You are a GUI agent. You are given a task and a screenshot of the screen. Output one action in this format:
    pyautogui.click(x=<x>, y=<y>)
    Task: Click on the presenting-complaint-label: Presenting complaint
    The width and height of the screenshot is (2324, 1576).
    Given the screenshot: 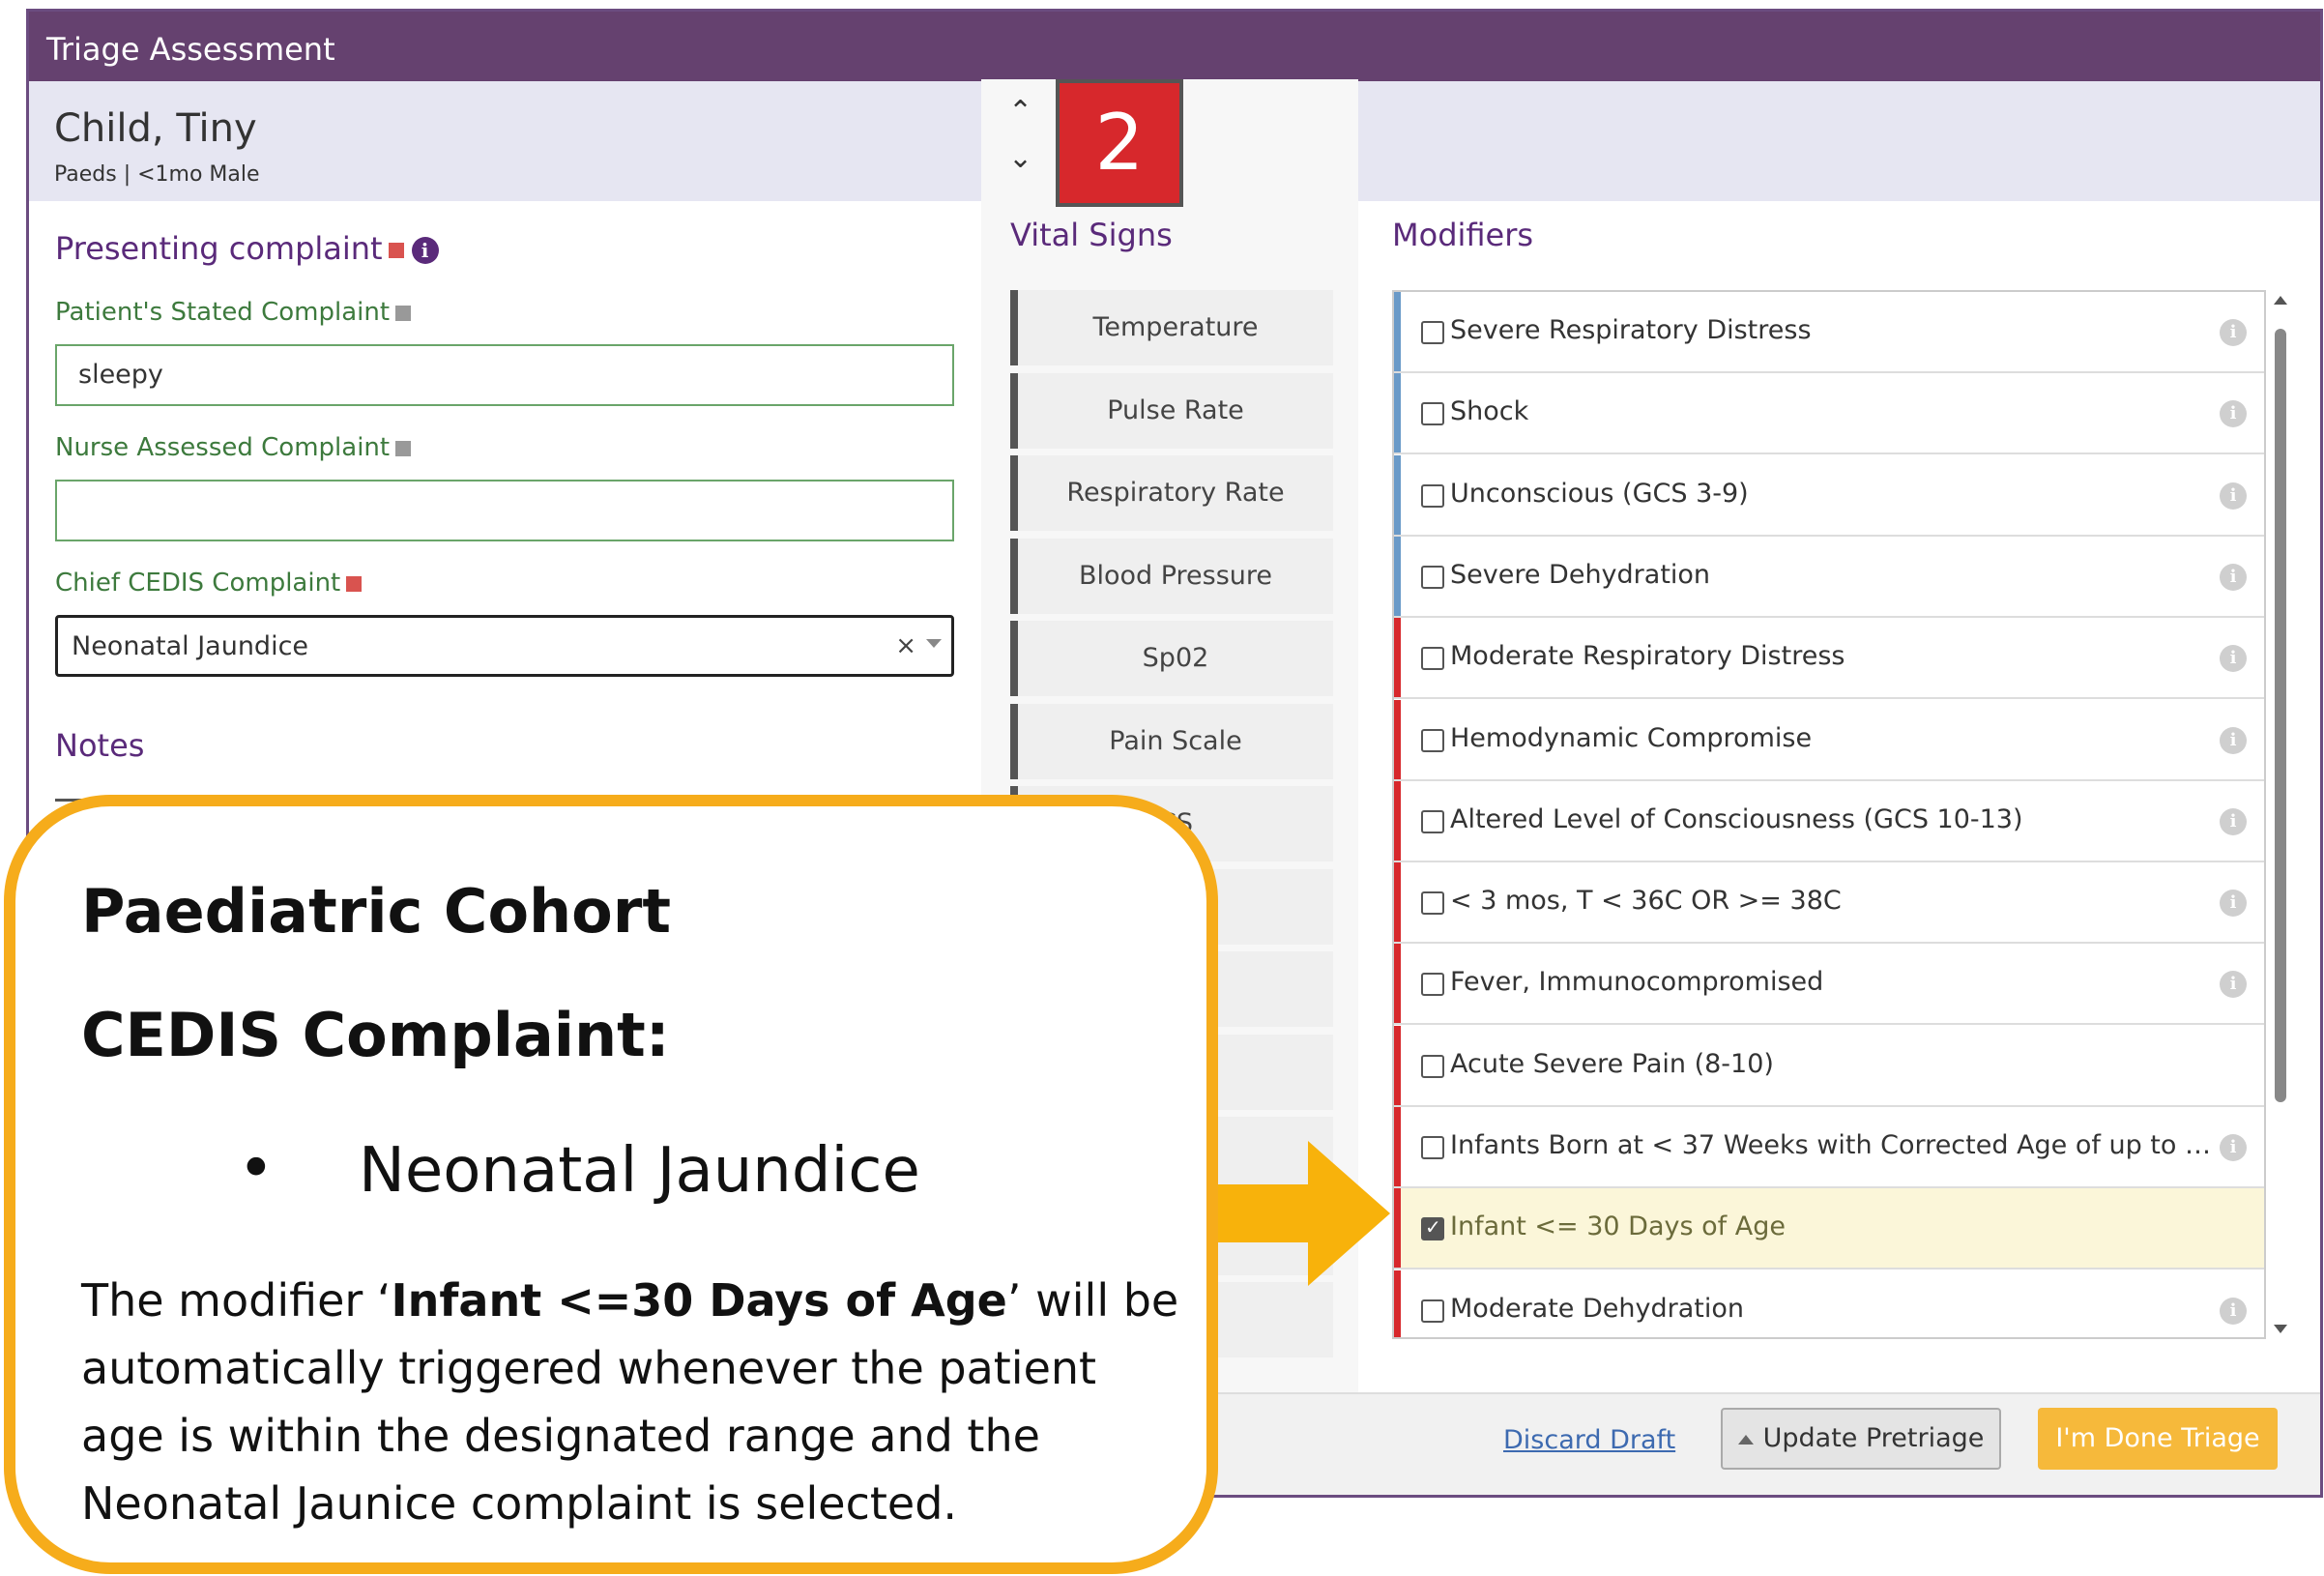 What is the action you would take?
    pyautogui.click(x=219, y=248)
    